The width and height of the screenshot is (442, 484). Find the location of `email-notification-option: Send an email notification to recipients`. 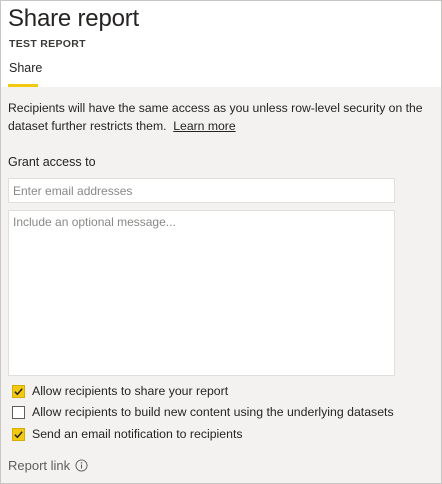

email-notification-option: Send an email notification to recipients is located at coordinates (127, 434).